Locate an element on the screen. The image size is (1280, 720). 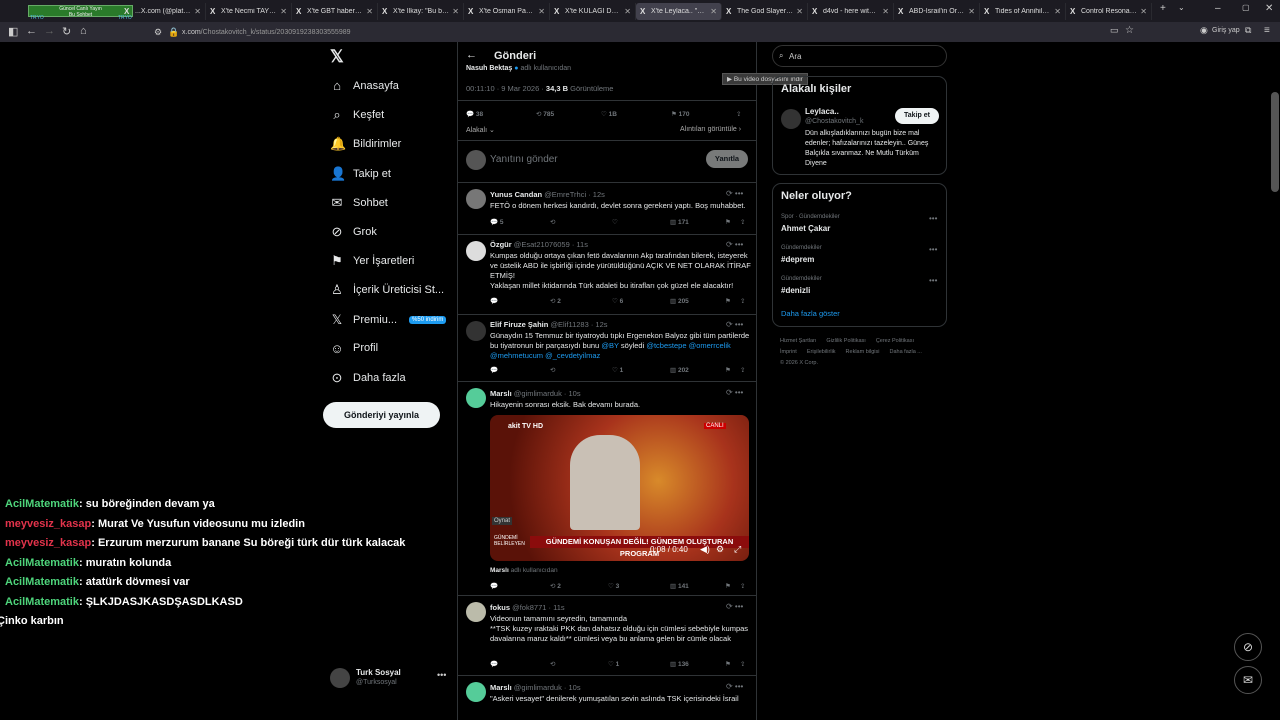
fullscreen-icon: ⤢ is located at coordinates (737, 549).